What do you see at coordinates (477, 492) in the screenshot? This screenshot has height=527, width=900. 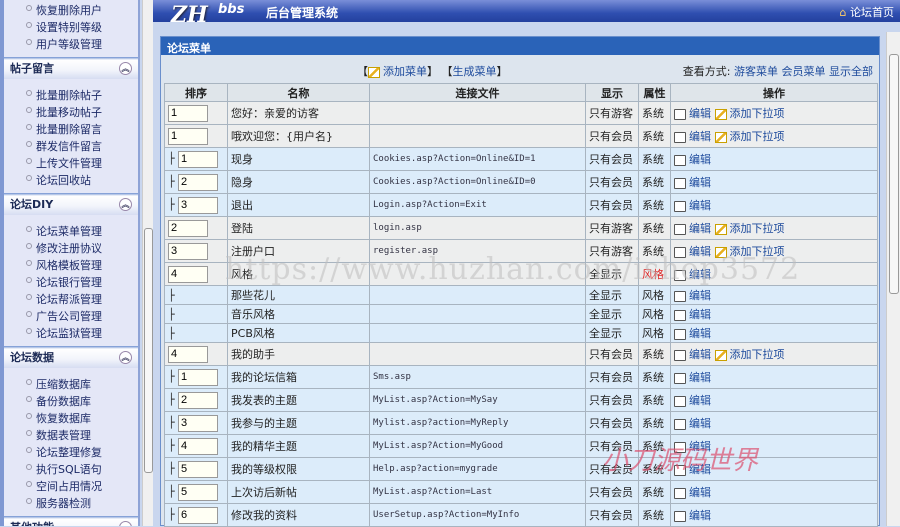 I see `link-cell: MyList.asp?Action=Last` at bounding box center [477, 492].